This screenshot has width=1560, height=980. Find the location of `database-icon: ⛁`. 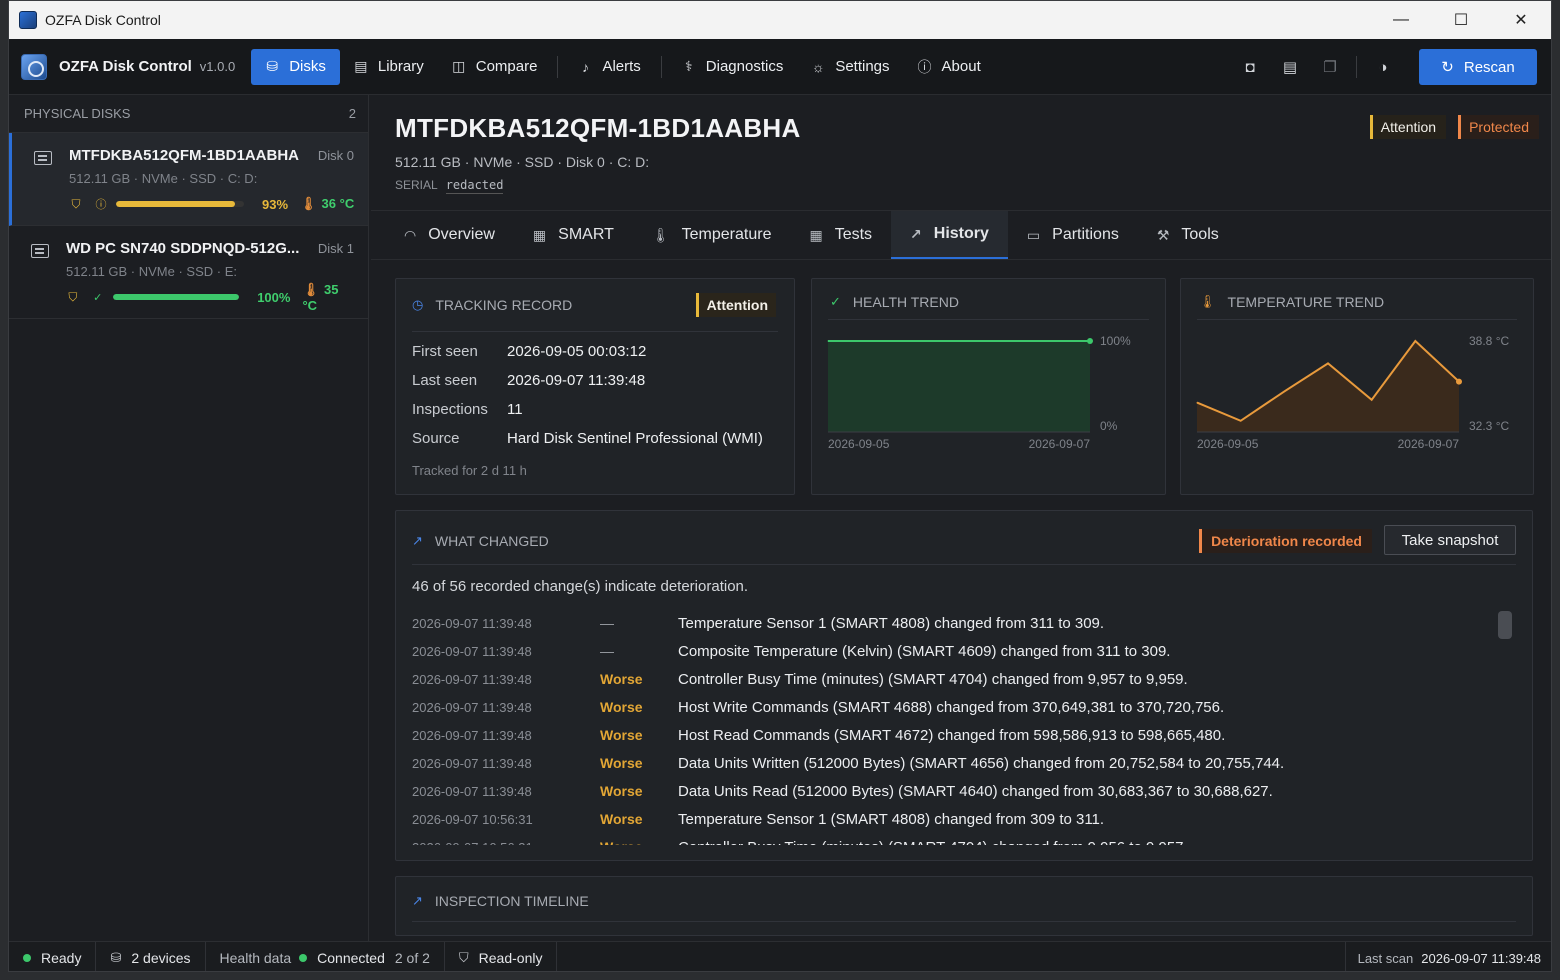

database-icon: ⛁ is located at coordinates (116, 957).